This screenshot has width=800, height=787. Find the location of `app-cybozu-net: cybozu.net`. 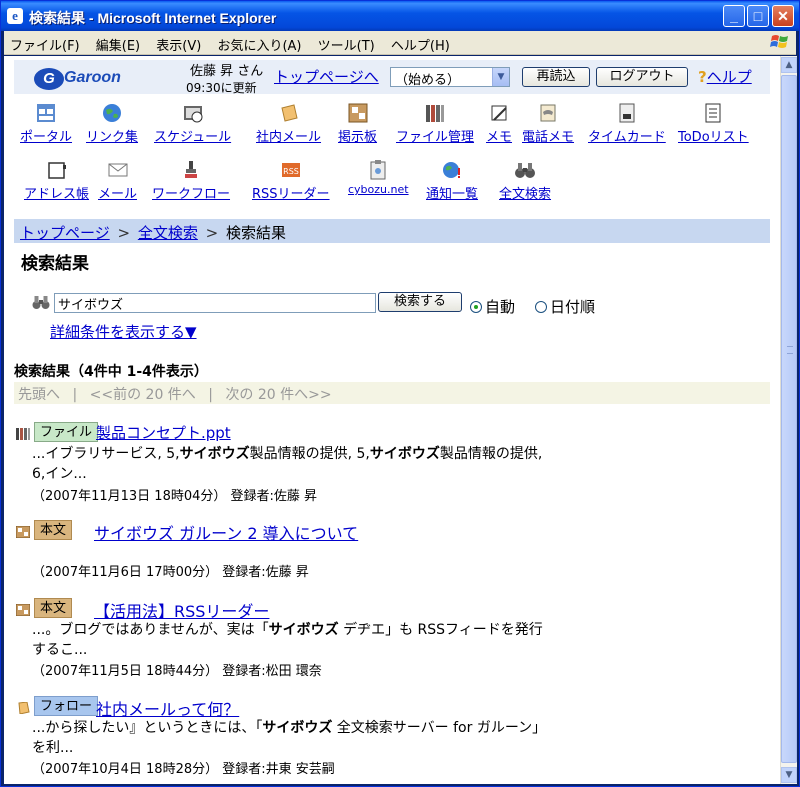

app-cybozu-net: cybozu.net is located at coordinates (378, 177).